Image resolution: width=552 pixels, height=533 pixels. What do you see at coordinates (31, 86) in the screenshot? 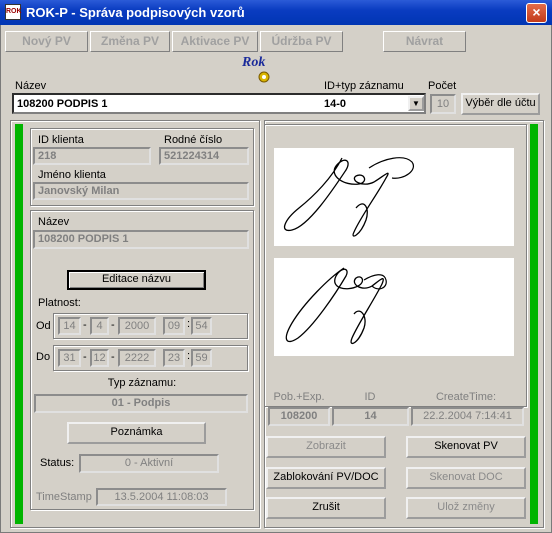
I see `nazev-label: Název` at bounding box center [31, 86].